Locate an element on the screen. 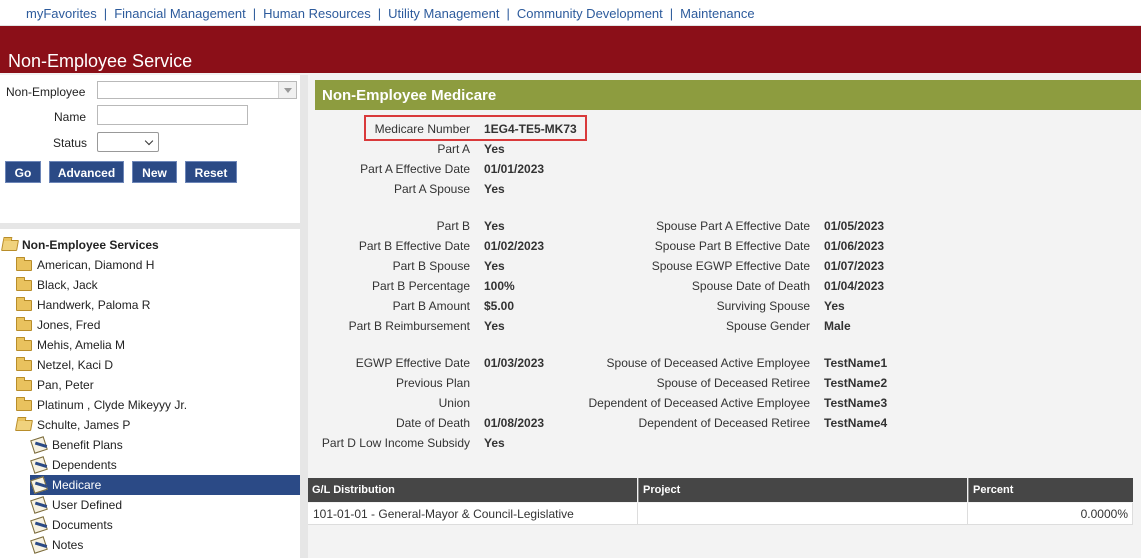 The image size is (1141, 558). tree-item-person: American, Diamond H is located at coordinates (150, 265).